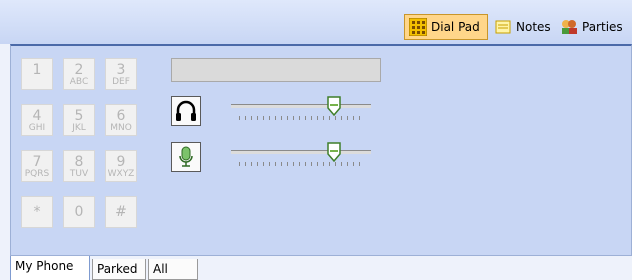 Image resolution: width=632 pixels, height=280 pixels. I want to click on key-4: 4 GHI, so click(37, 120).